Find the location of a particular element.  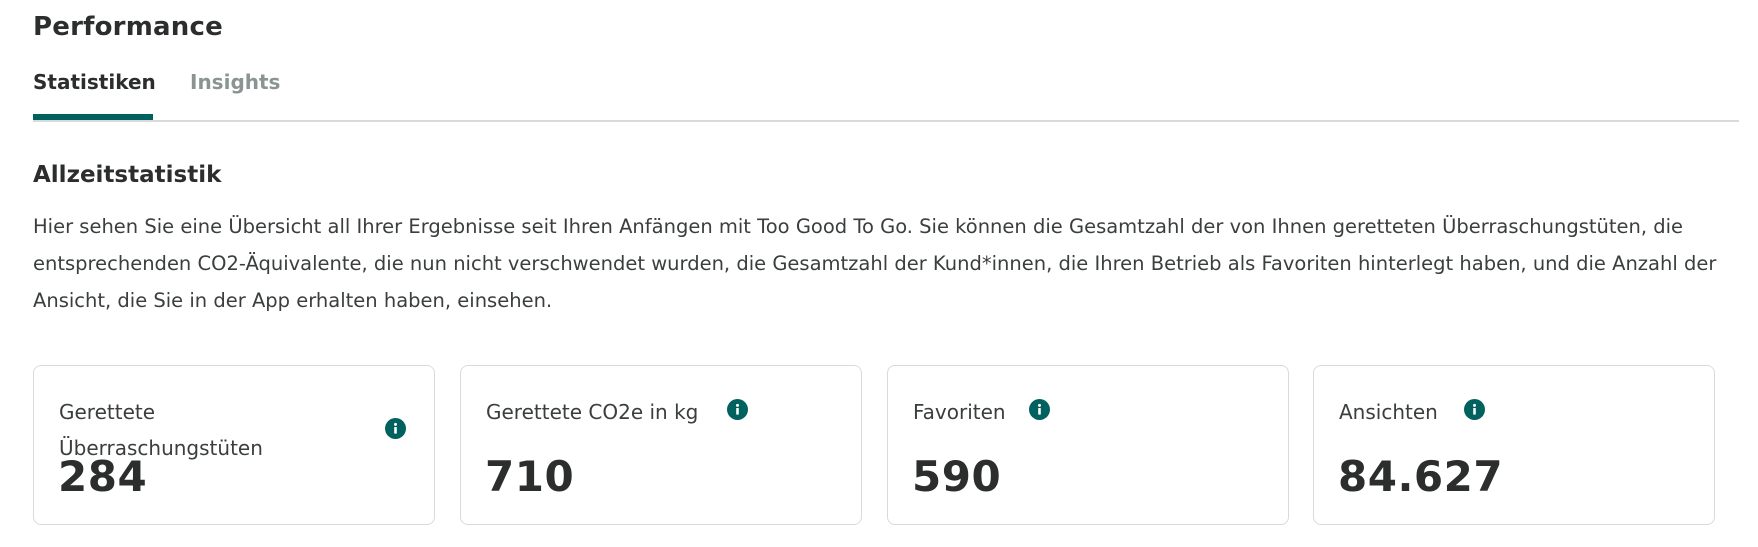

page-title: Performance is located at coordinates (128, 27).